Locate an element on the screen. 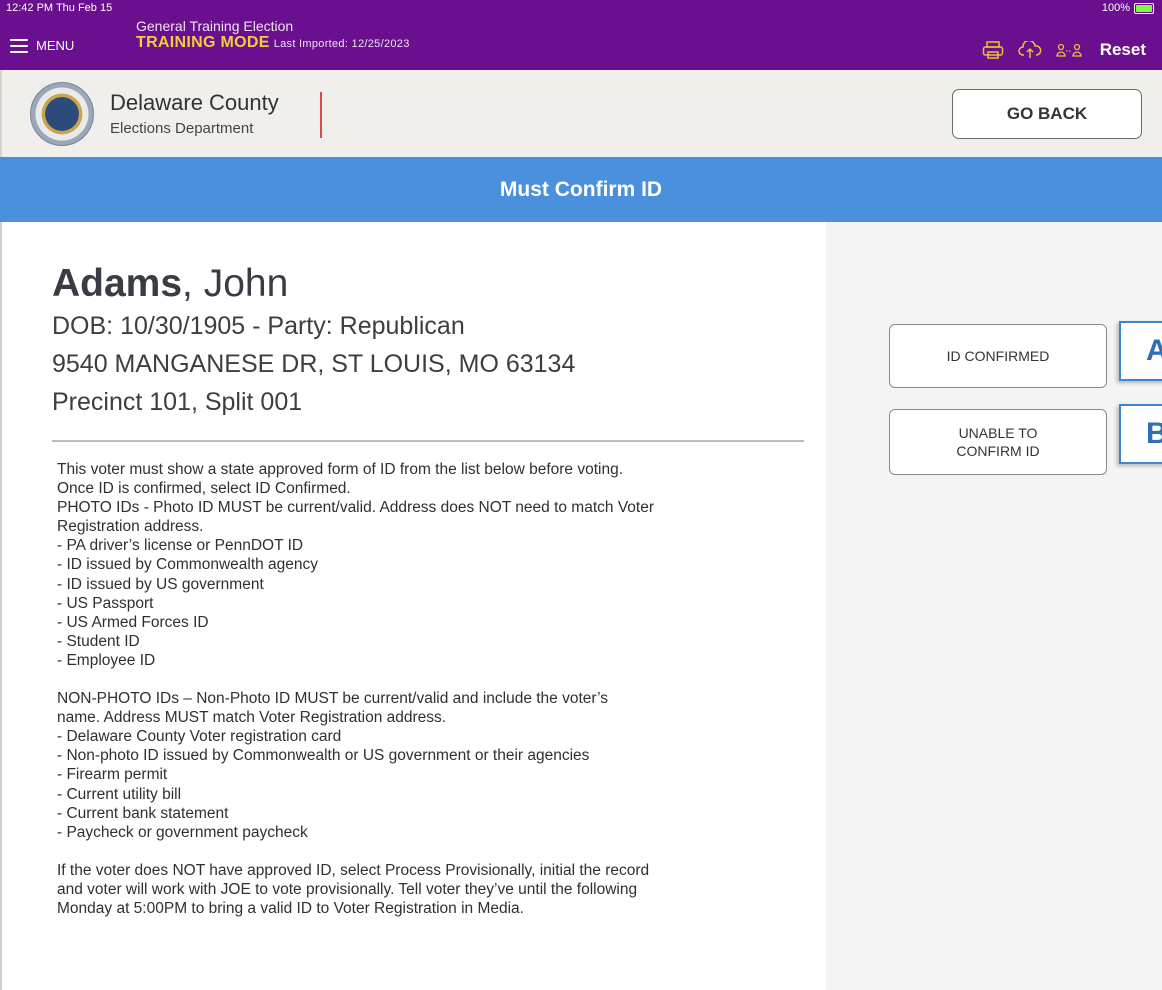 Image resolution: width=1162 pixels, height=990 pixels. status-time-date: 12:42 PM Thu Feb 15 is located at coordinates (59, 8).